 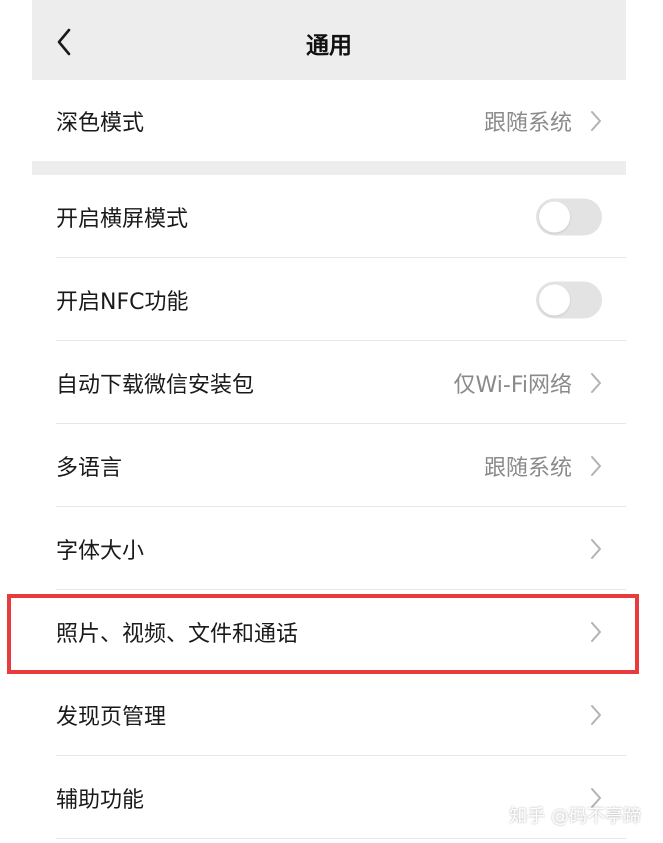 I want to click on setting-label: 开启横屏模式, so click(x=122, y=219).